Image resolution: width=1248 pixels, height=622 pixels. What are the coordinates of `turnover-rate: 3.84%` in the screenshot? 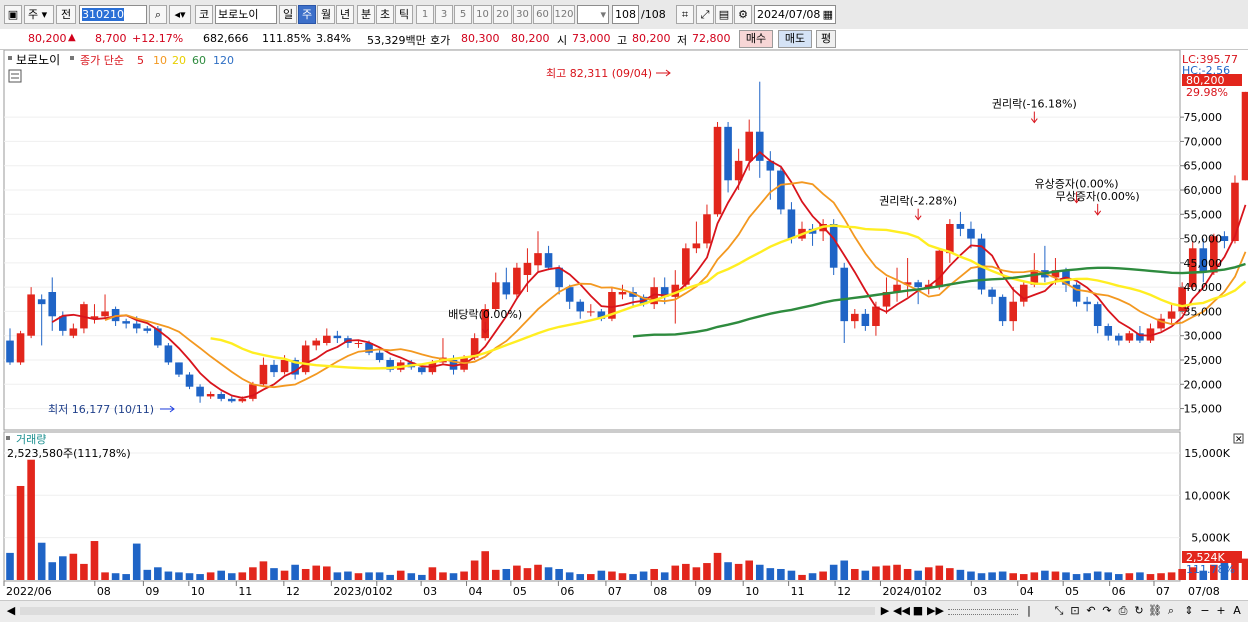 It's located at (333, 38).